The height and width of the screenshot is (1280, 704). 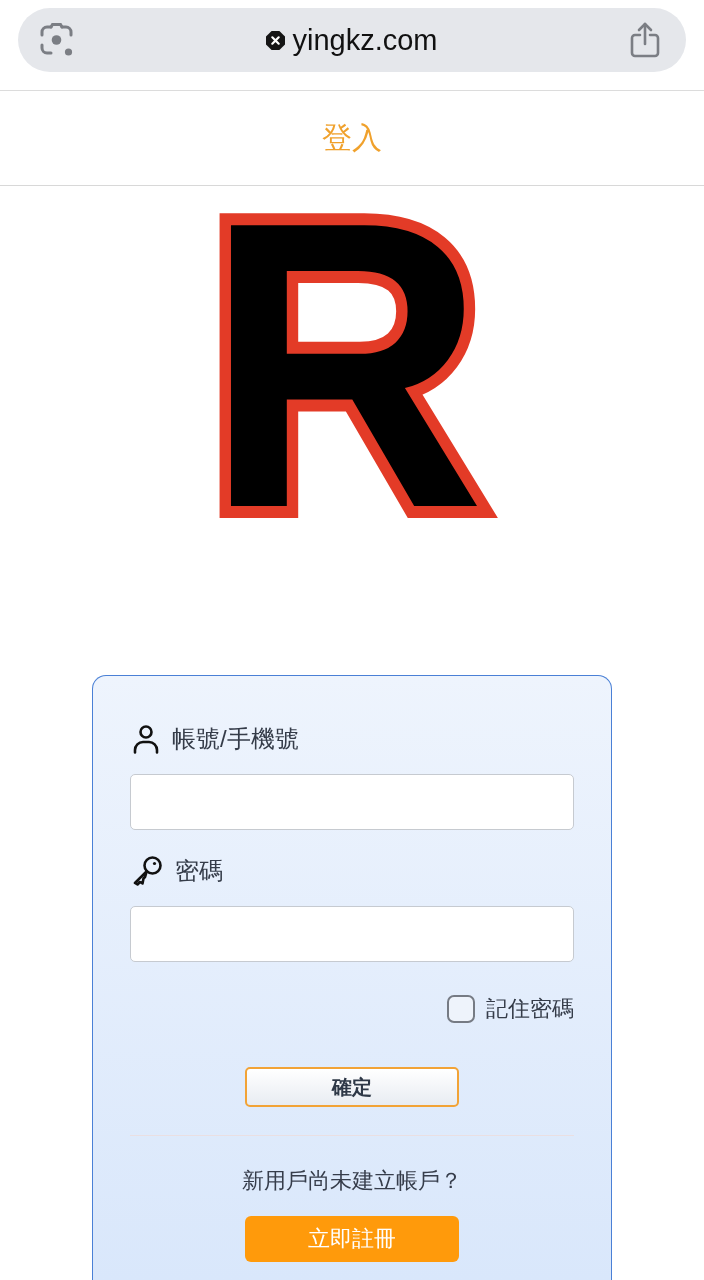 I want to click on logo: R, so click(x=357, y=366).